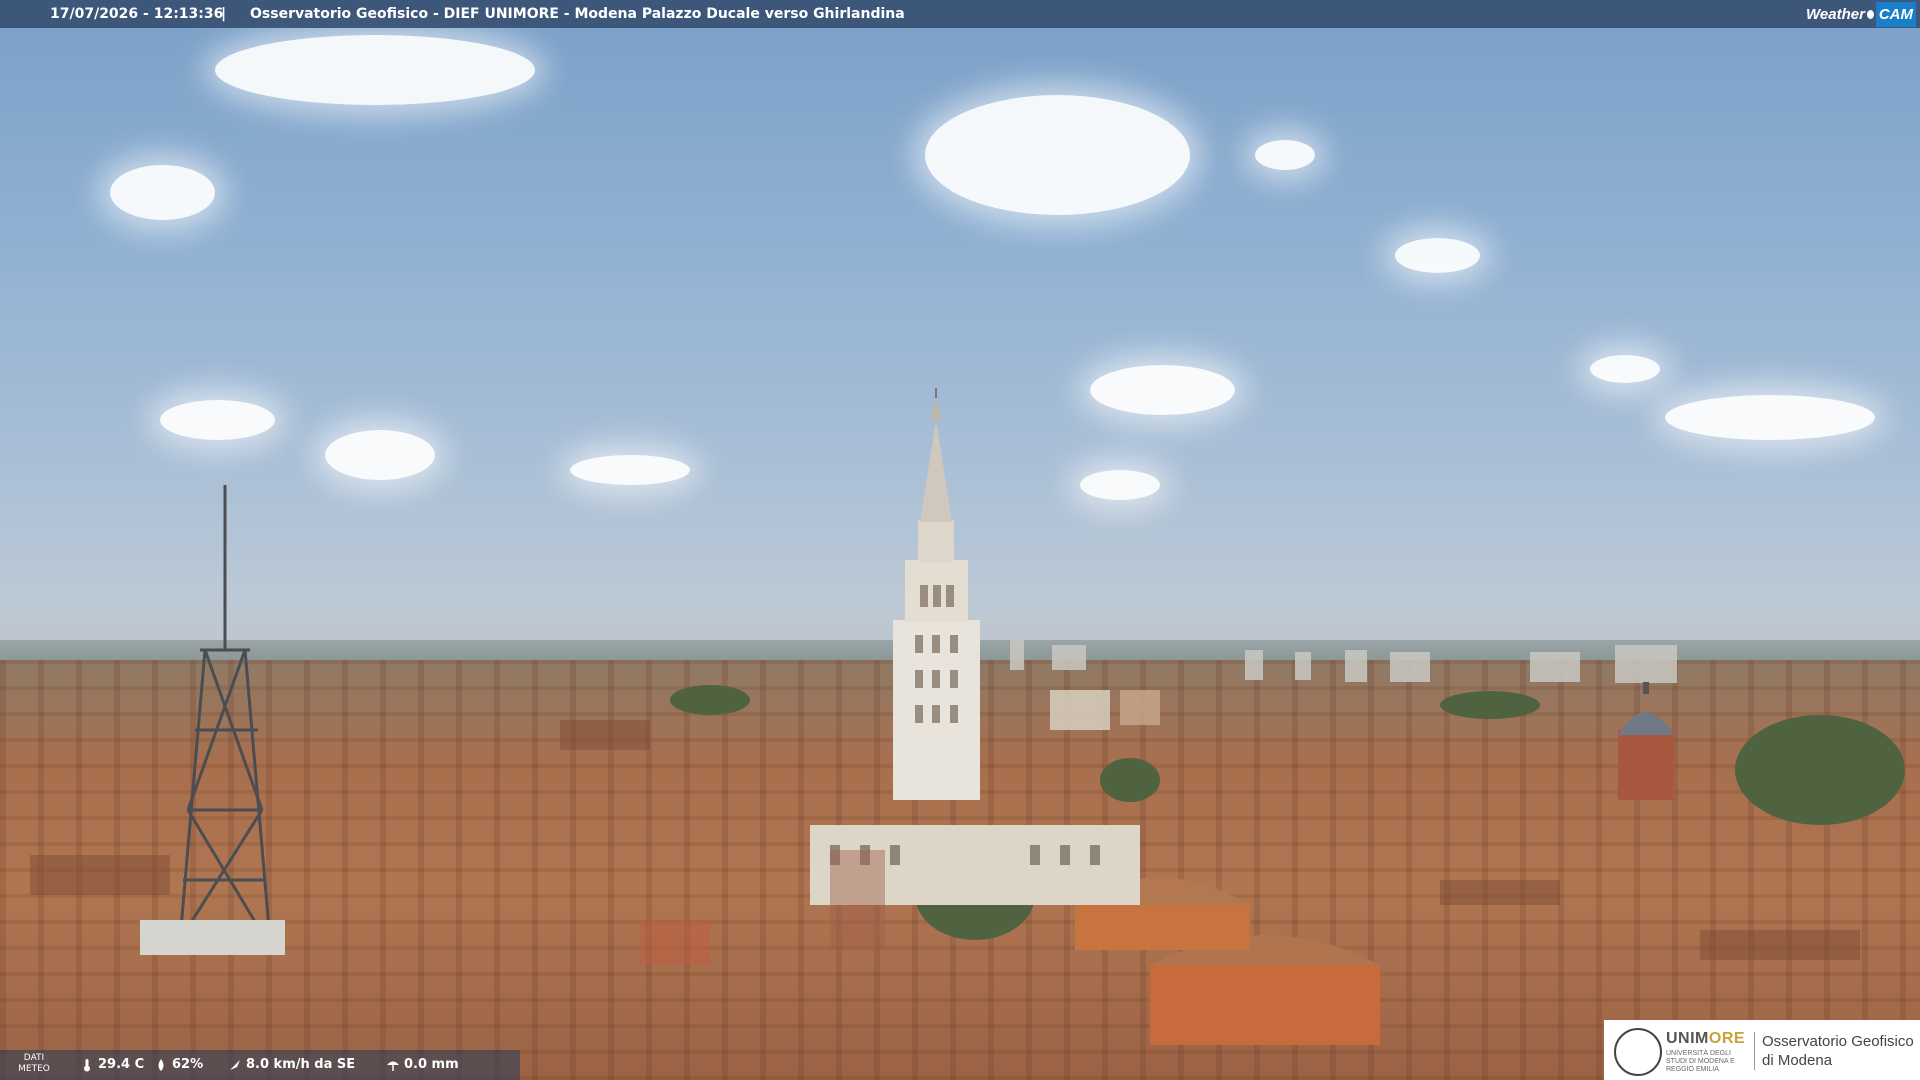 The image size is (1920, 1080). Describe the element at coordinates (1835, 14) in the screenshot. I see `logo-weather-text: Weather` at that location.